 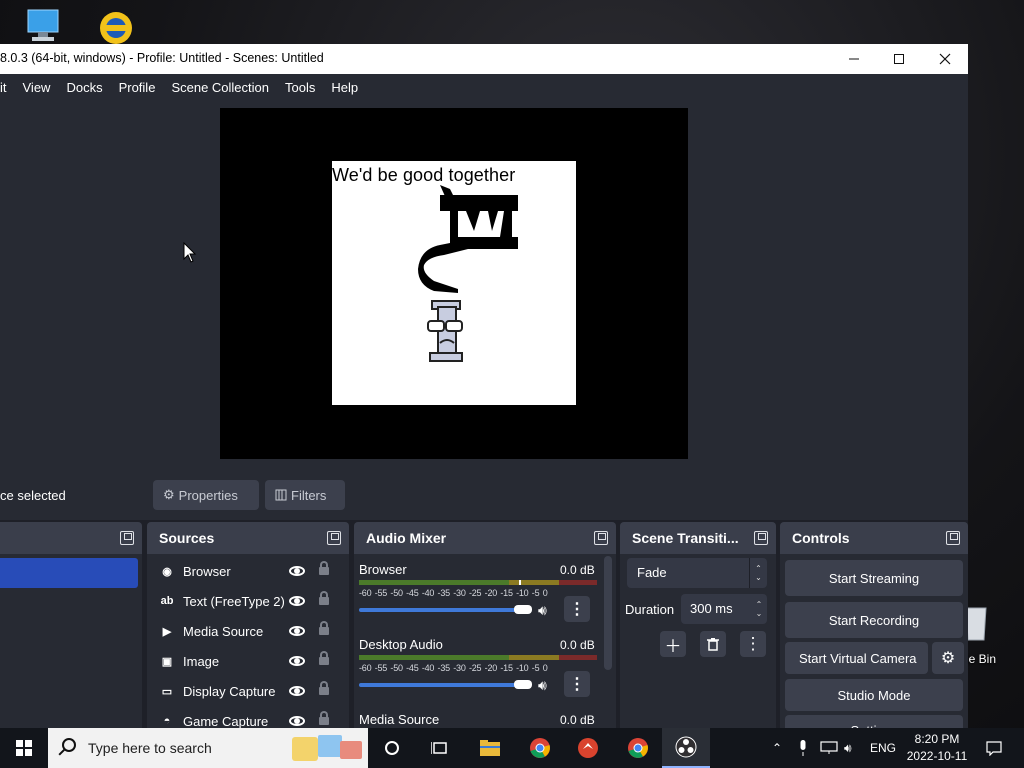 I want to click on source-label: Browser, so click(x=207, y=571).